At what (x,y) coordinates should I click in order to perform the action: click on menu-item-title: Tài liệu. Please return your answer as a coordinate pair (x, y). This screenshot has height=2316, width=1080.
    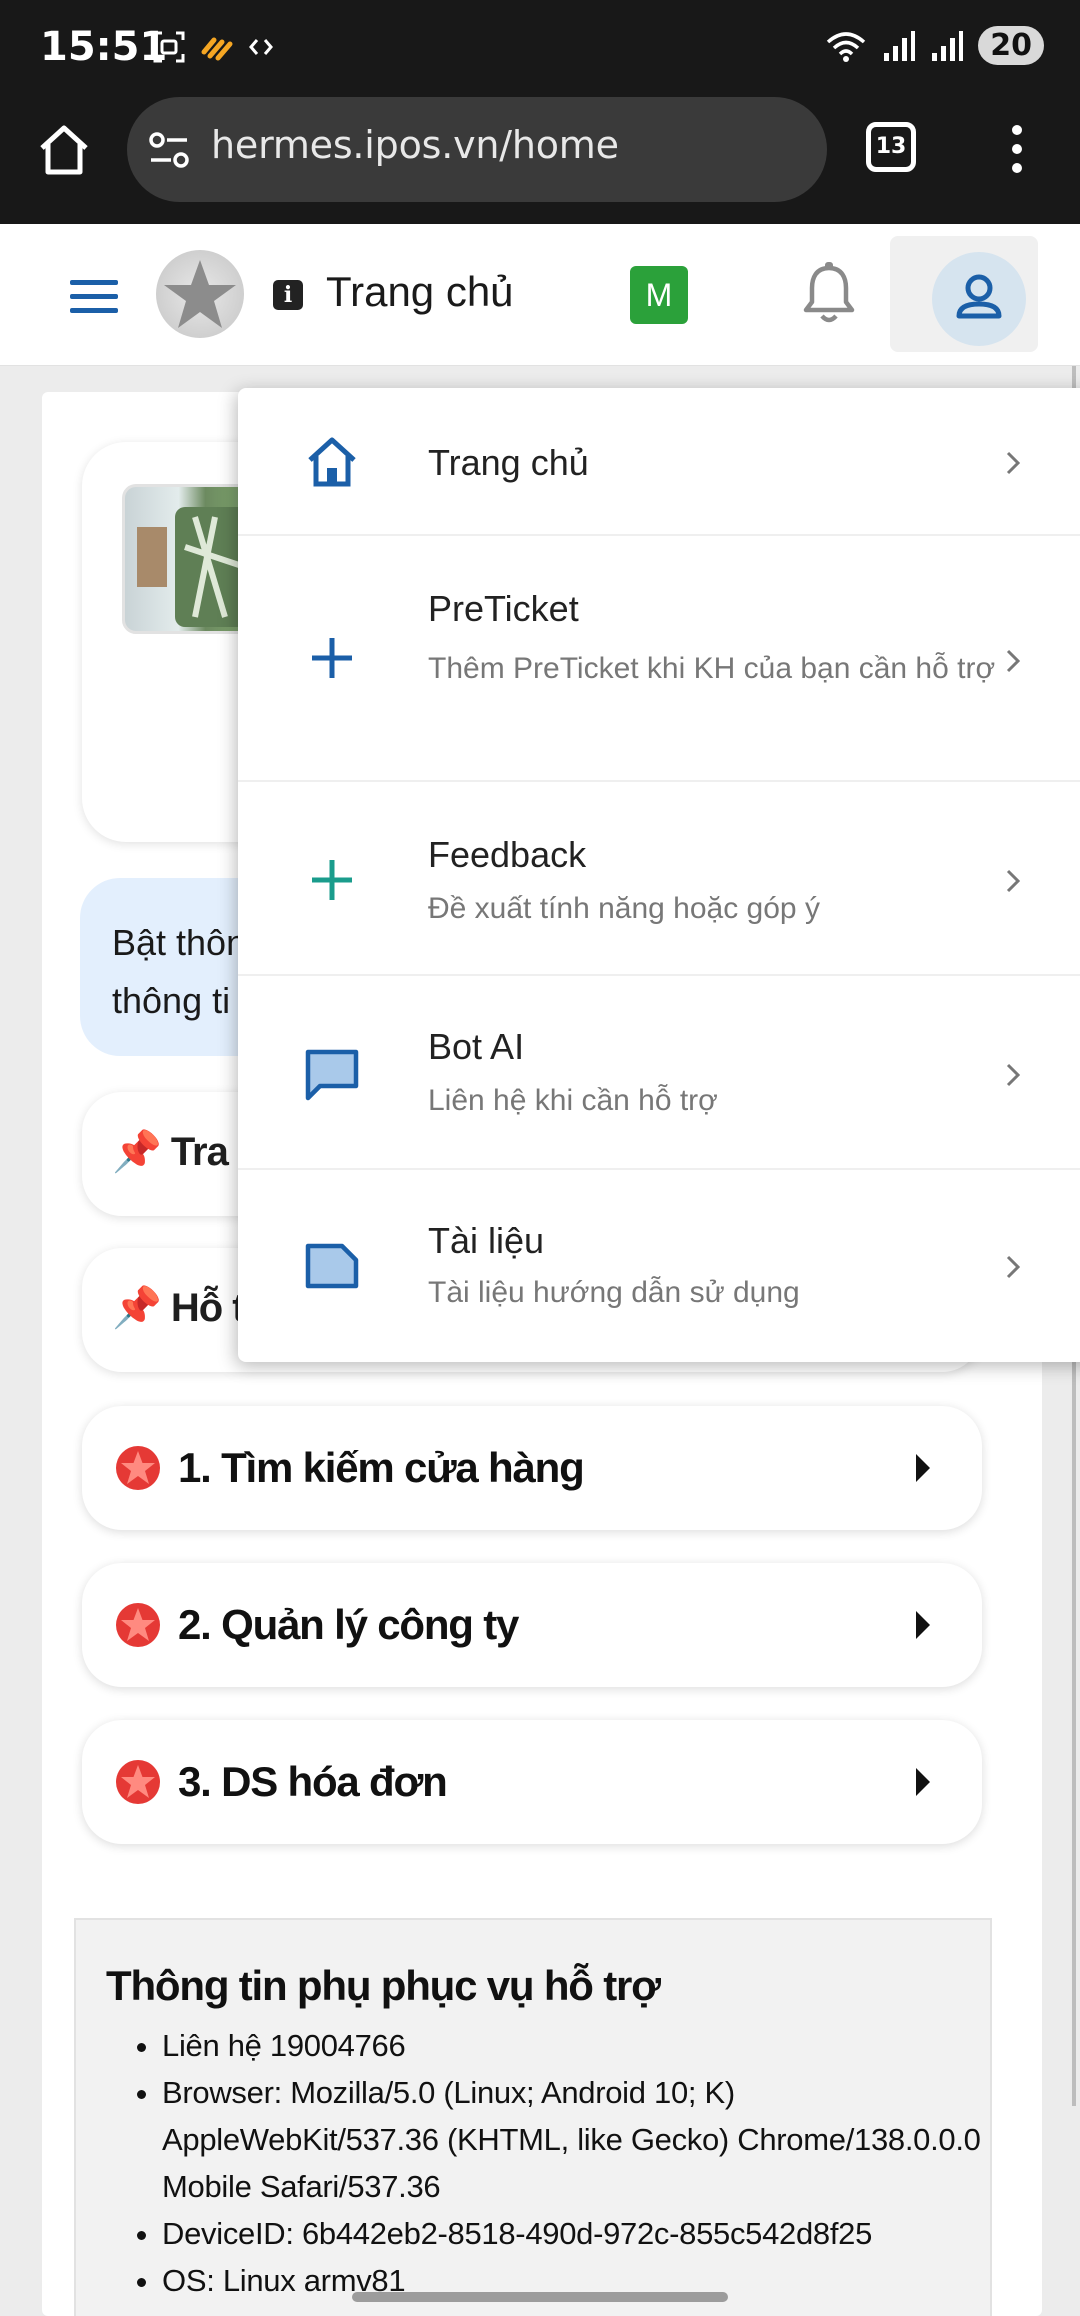
    Looking at the image, I should click on (486, 1240).